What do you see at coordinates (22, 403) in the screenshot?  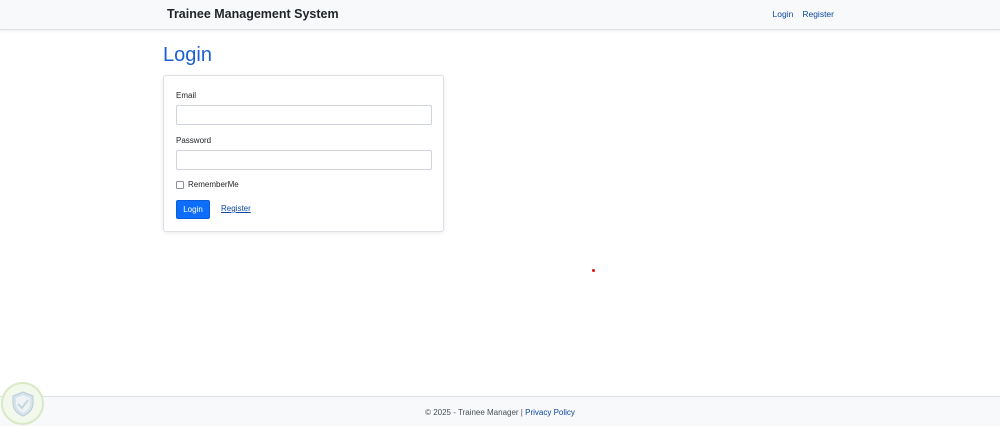 I see `shield-icon` at bounding box center [22, 403].